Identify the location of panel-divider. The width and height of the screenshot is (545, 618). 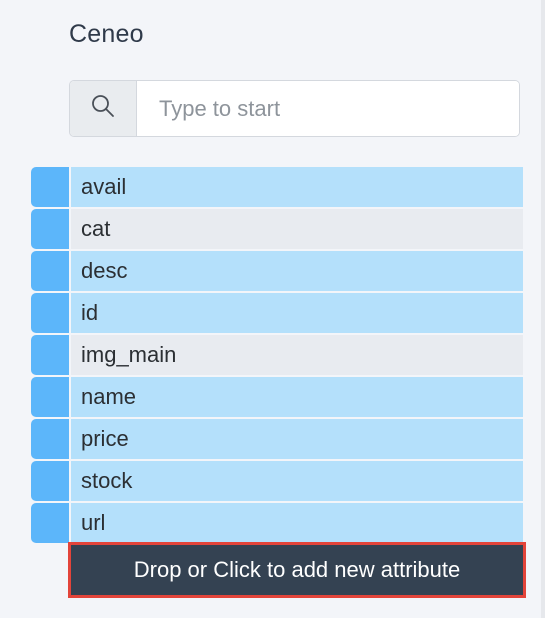
(543, 309).